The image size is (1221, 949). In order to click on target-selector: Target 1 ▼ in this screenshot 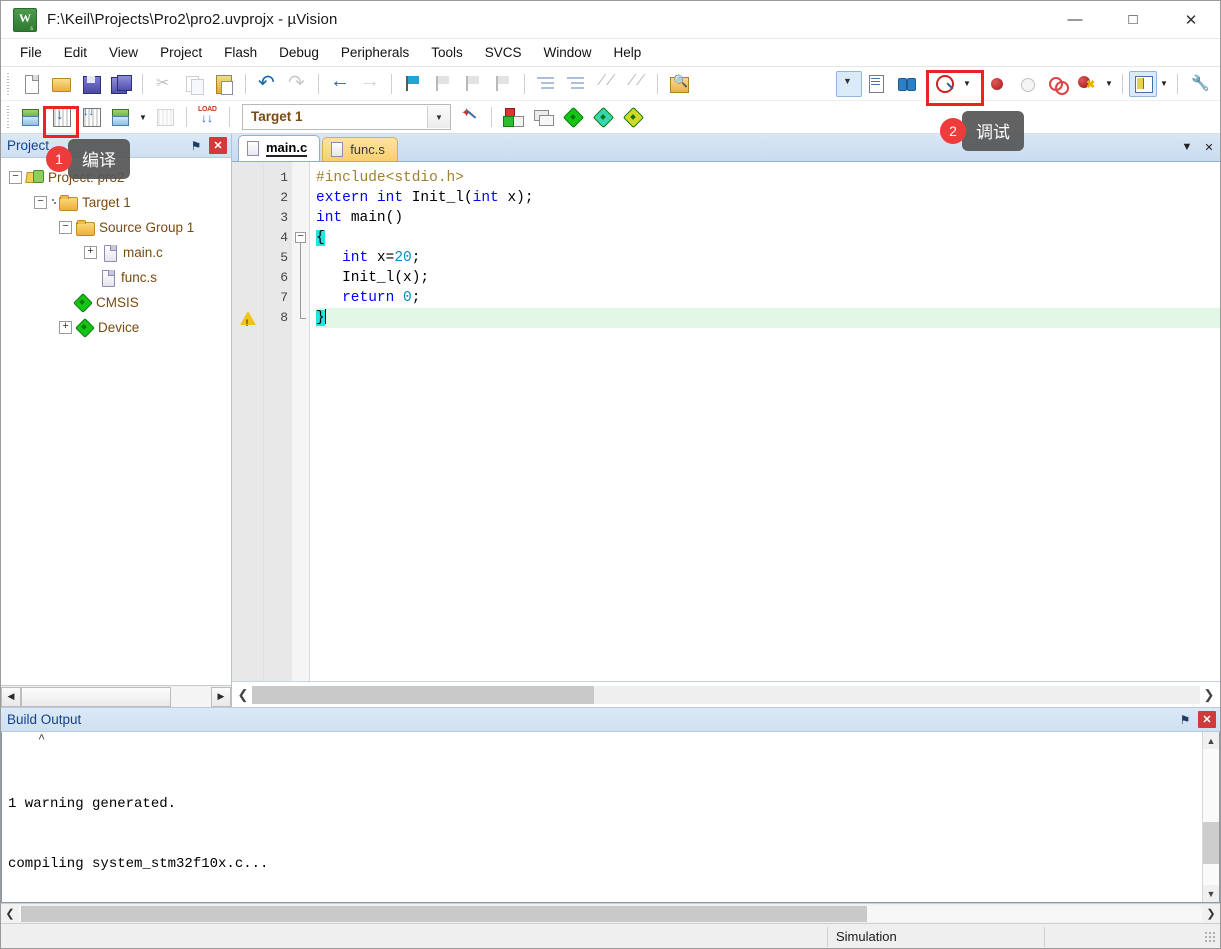, I will do `click(346, 117)`.